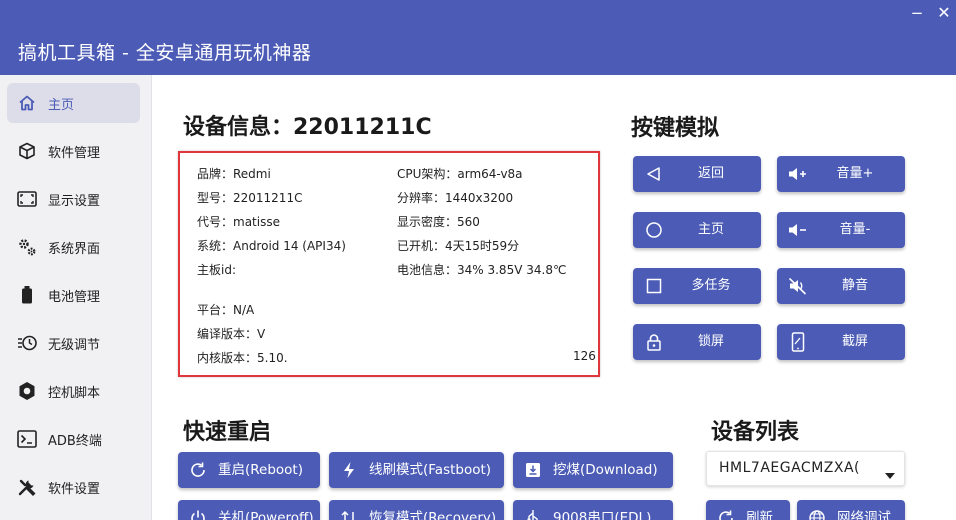  Describe the element at coordinates (584, 356) in the screenshot. I see `info-kernel-version-tail: 126` at that location.